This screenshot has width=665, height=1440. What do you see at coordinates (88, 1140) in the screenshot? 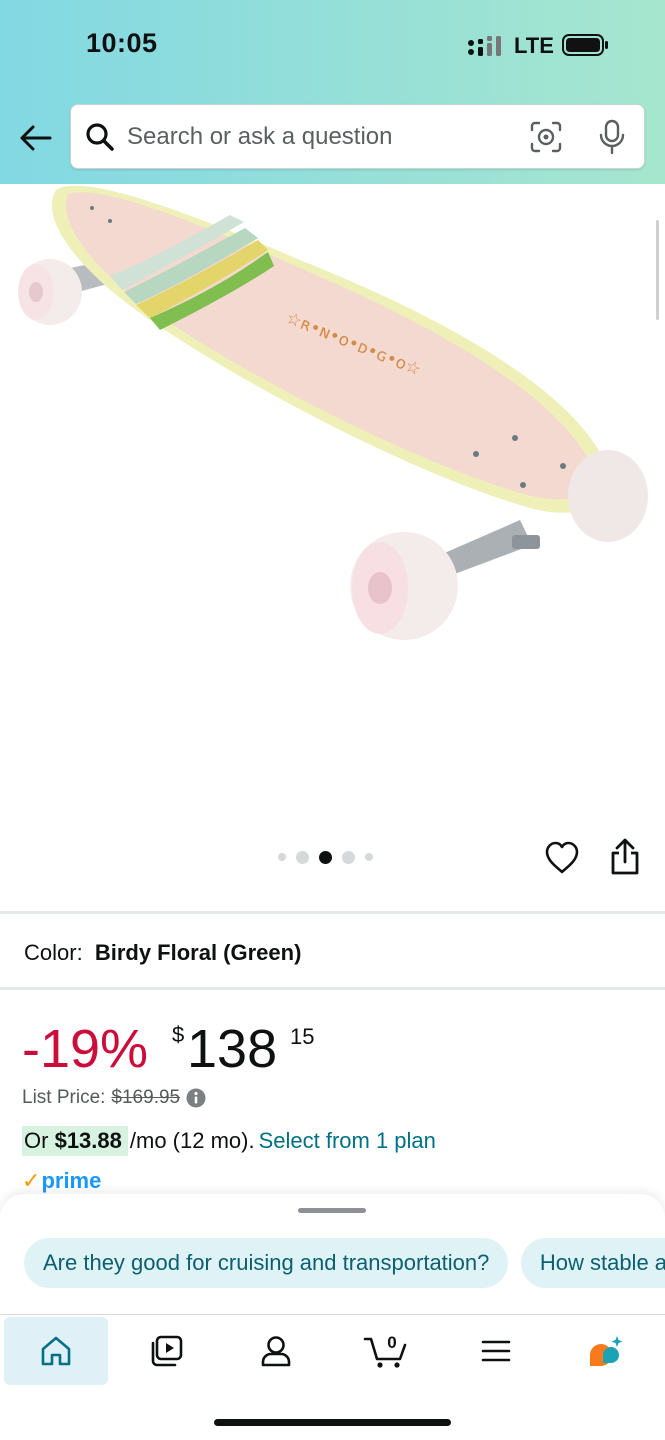
I see `monthly-amount: $13.88` at bounding box center [88, 1140].